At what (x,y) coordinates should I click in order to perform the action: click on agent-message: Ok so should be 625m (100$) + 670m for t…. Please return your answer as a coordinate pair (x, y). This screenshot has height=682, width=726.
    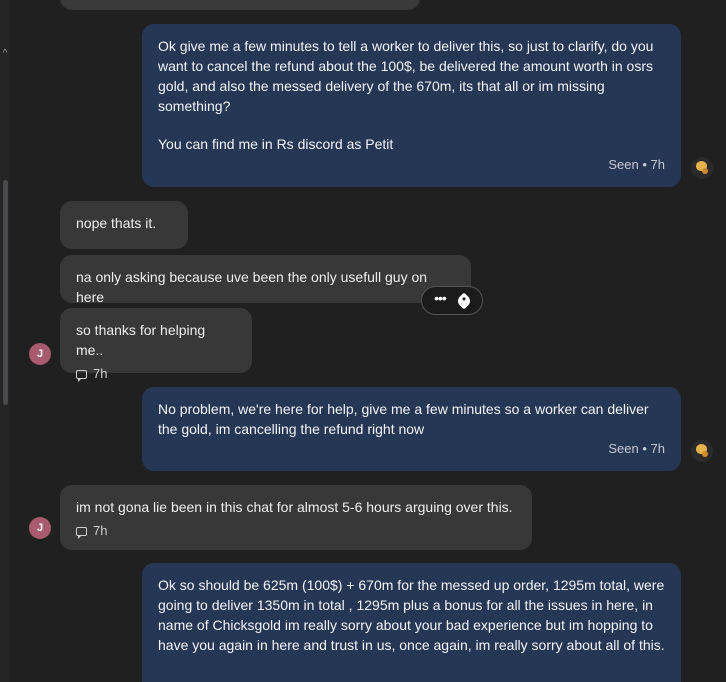
    Looking at the image, I should click on (411, 622).